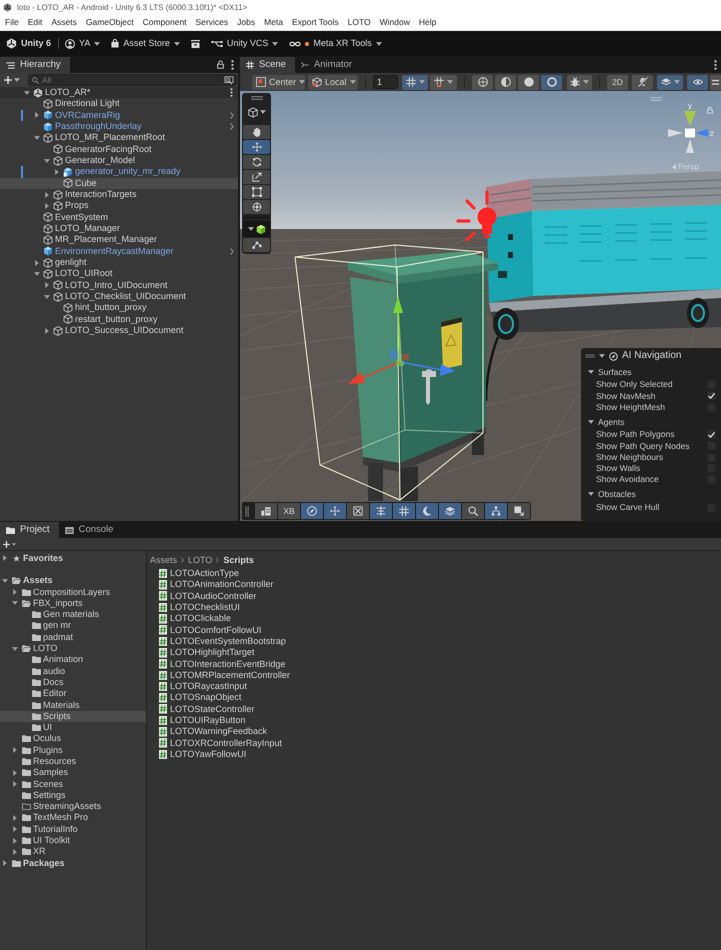 This screenshot has height=950, width=721. I want to click on menu-item: Window, so click(395, 22).